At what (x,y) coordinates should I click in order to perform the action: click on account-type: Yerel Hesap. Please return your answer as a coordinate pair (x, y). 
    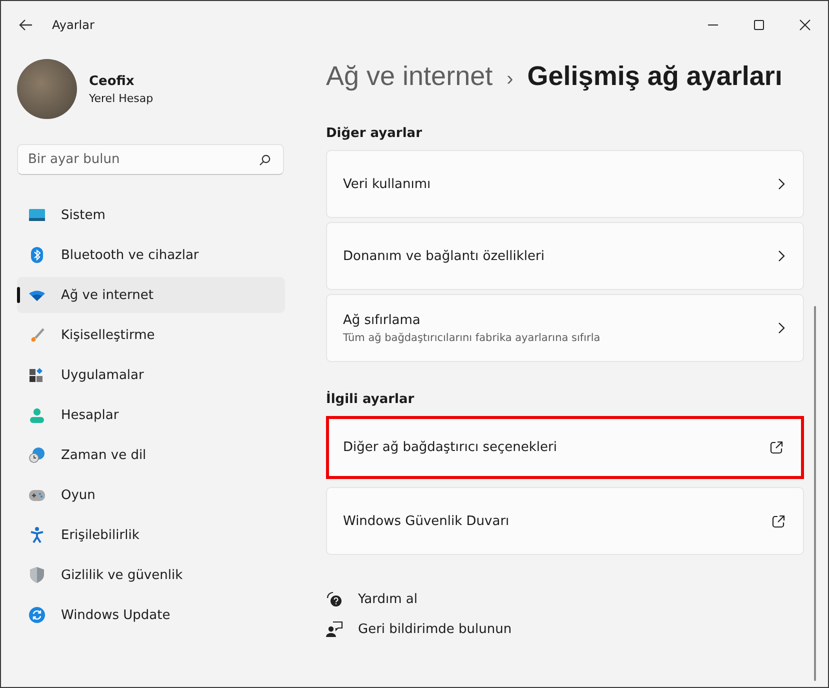
    Looking at the image, I should click on (121, 98).